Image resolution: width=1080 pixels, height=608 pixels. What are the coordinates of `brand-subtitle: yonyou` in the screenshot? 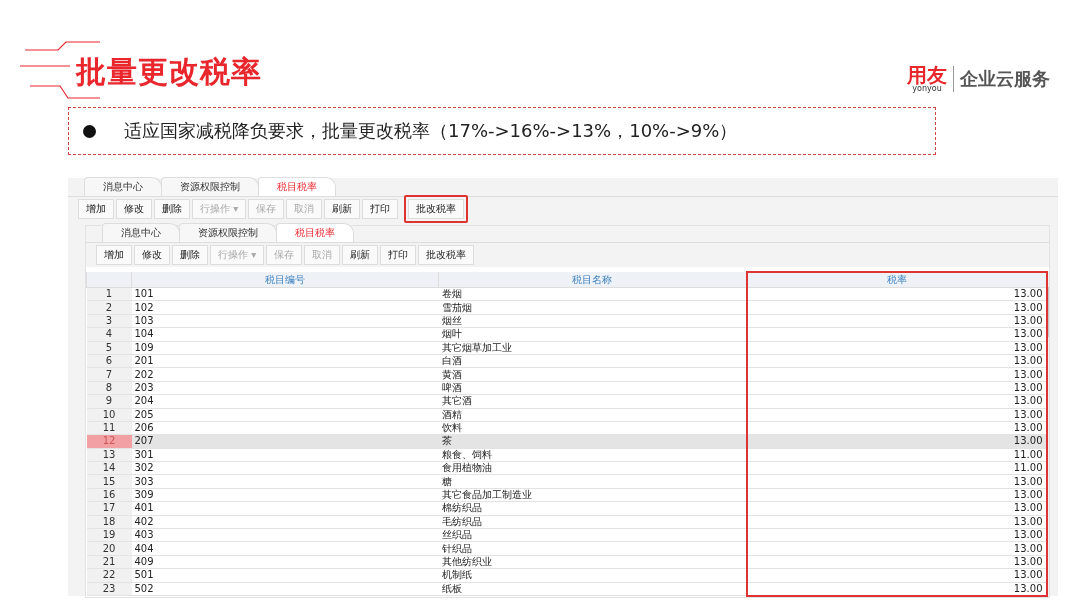 It's located at (927, 89).